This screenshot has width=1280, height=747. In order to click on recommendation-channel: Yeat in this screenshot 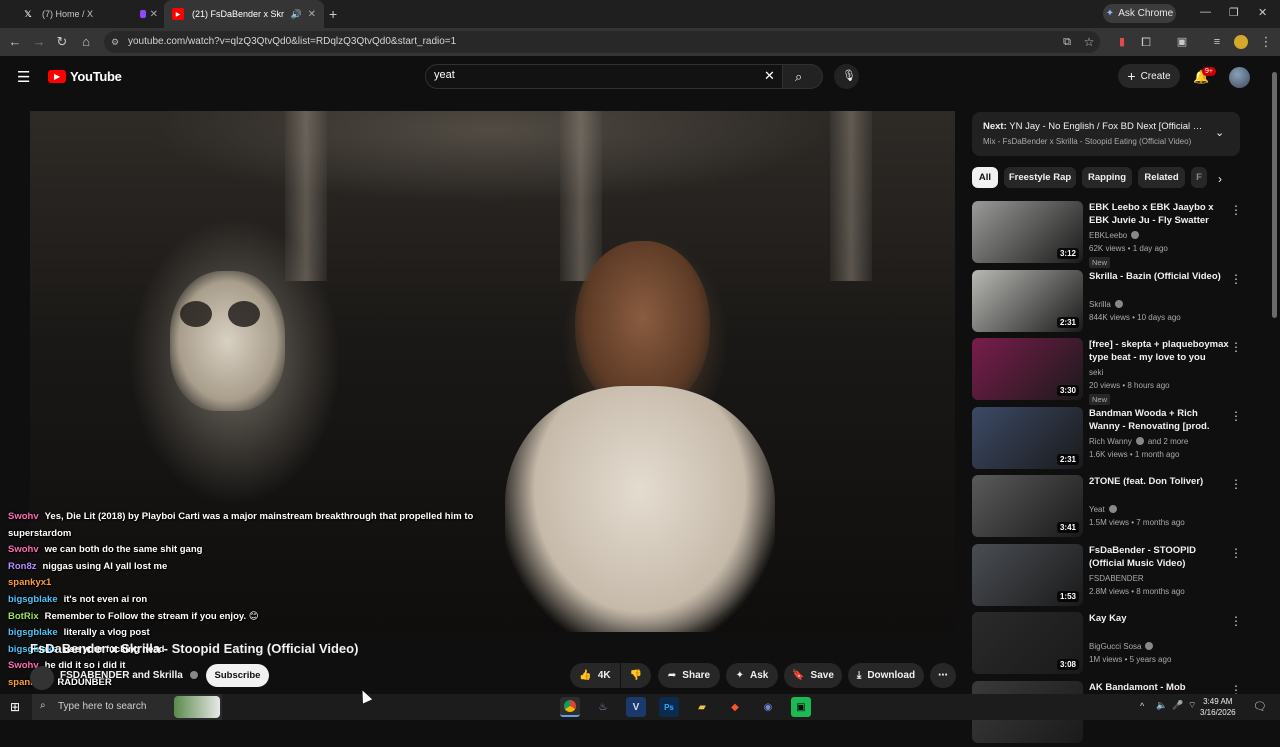, I will do `click(1103, 509)`.